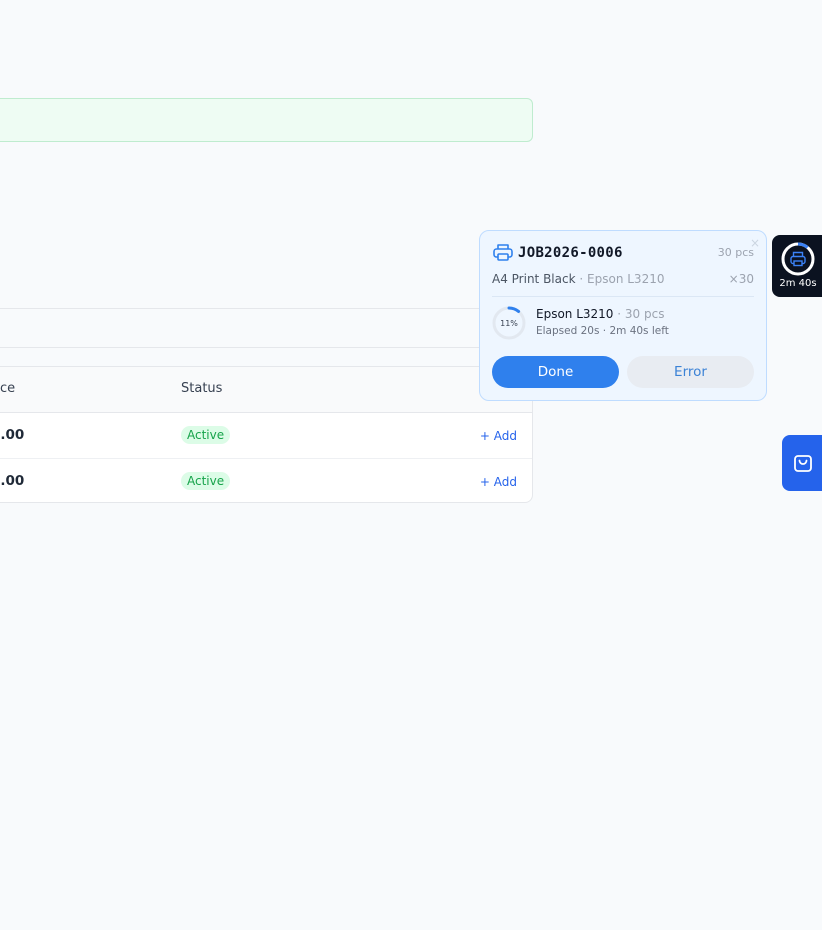  Describe the element at coordinates (202, 388) in the screenshot. I see `status-column-header: Status` at that location.